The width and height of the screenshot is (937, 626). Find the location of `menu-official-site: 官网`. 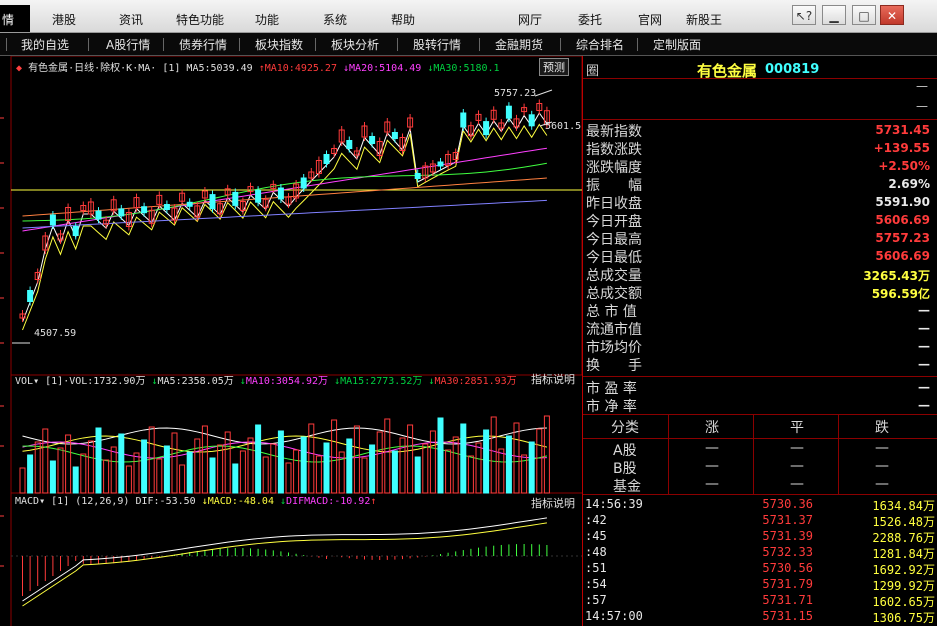

menu-official-site: 官网 is located at coordinates (650, 19).